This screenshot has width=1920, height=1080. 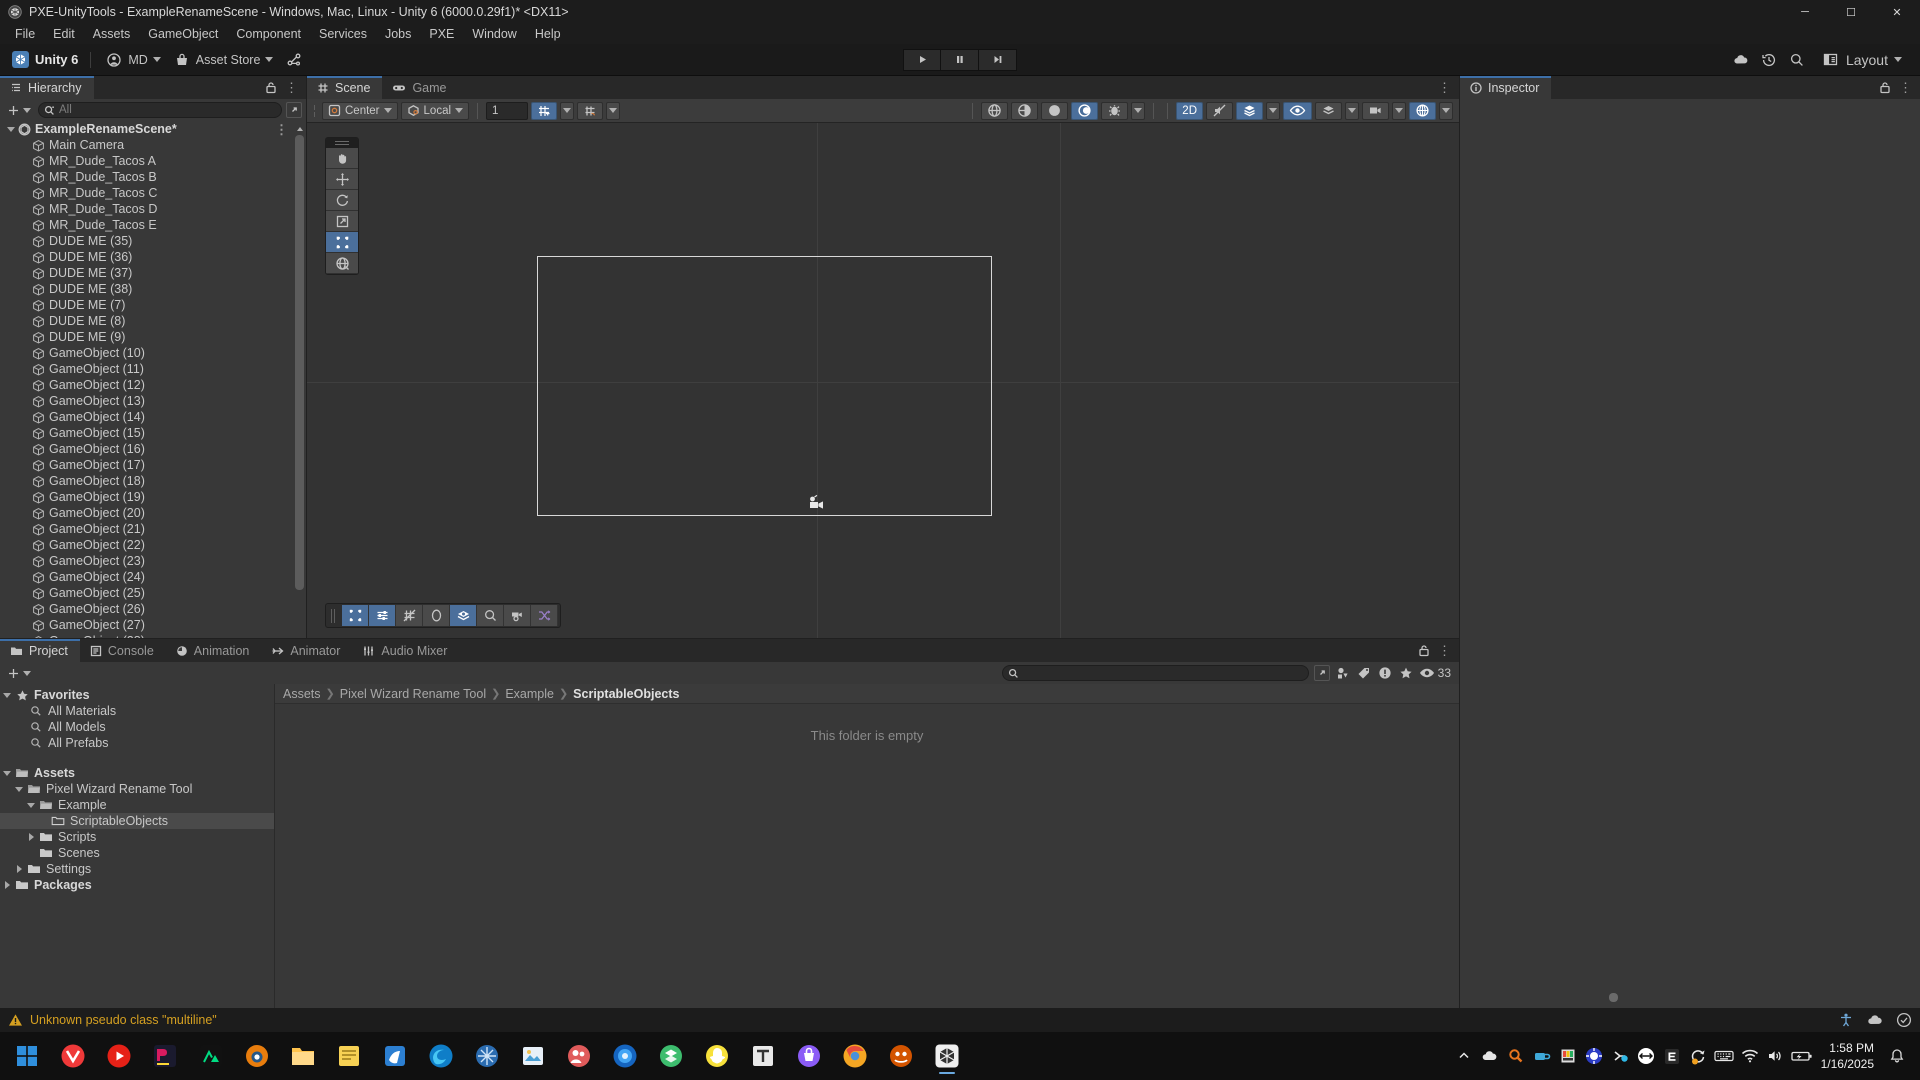 What do you see at coordinates (153, 145) in the screenshot?
I see `hierarchy-item: Main Camera` at bounding box center [153, 145].